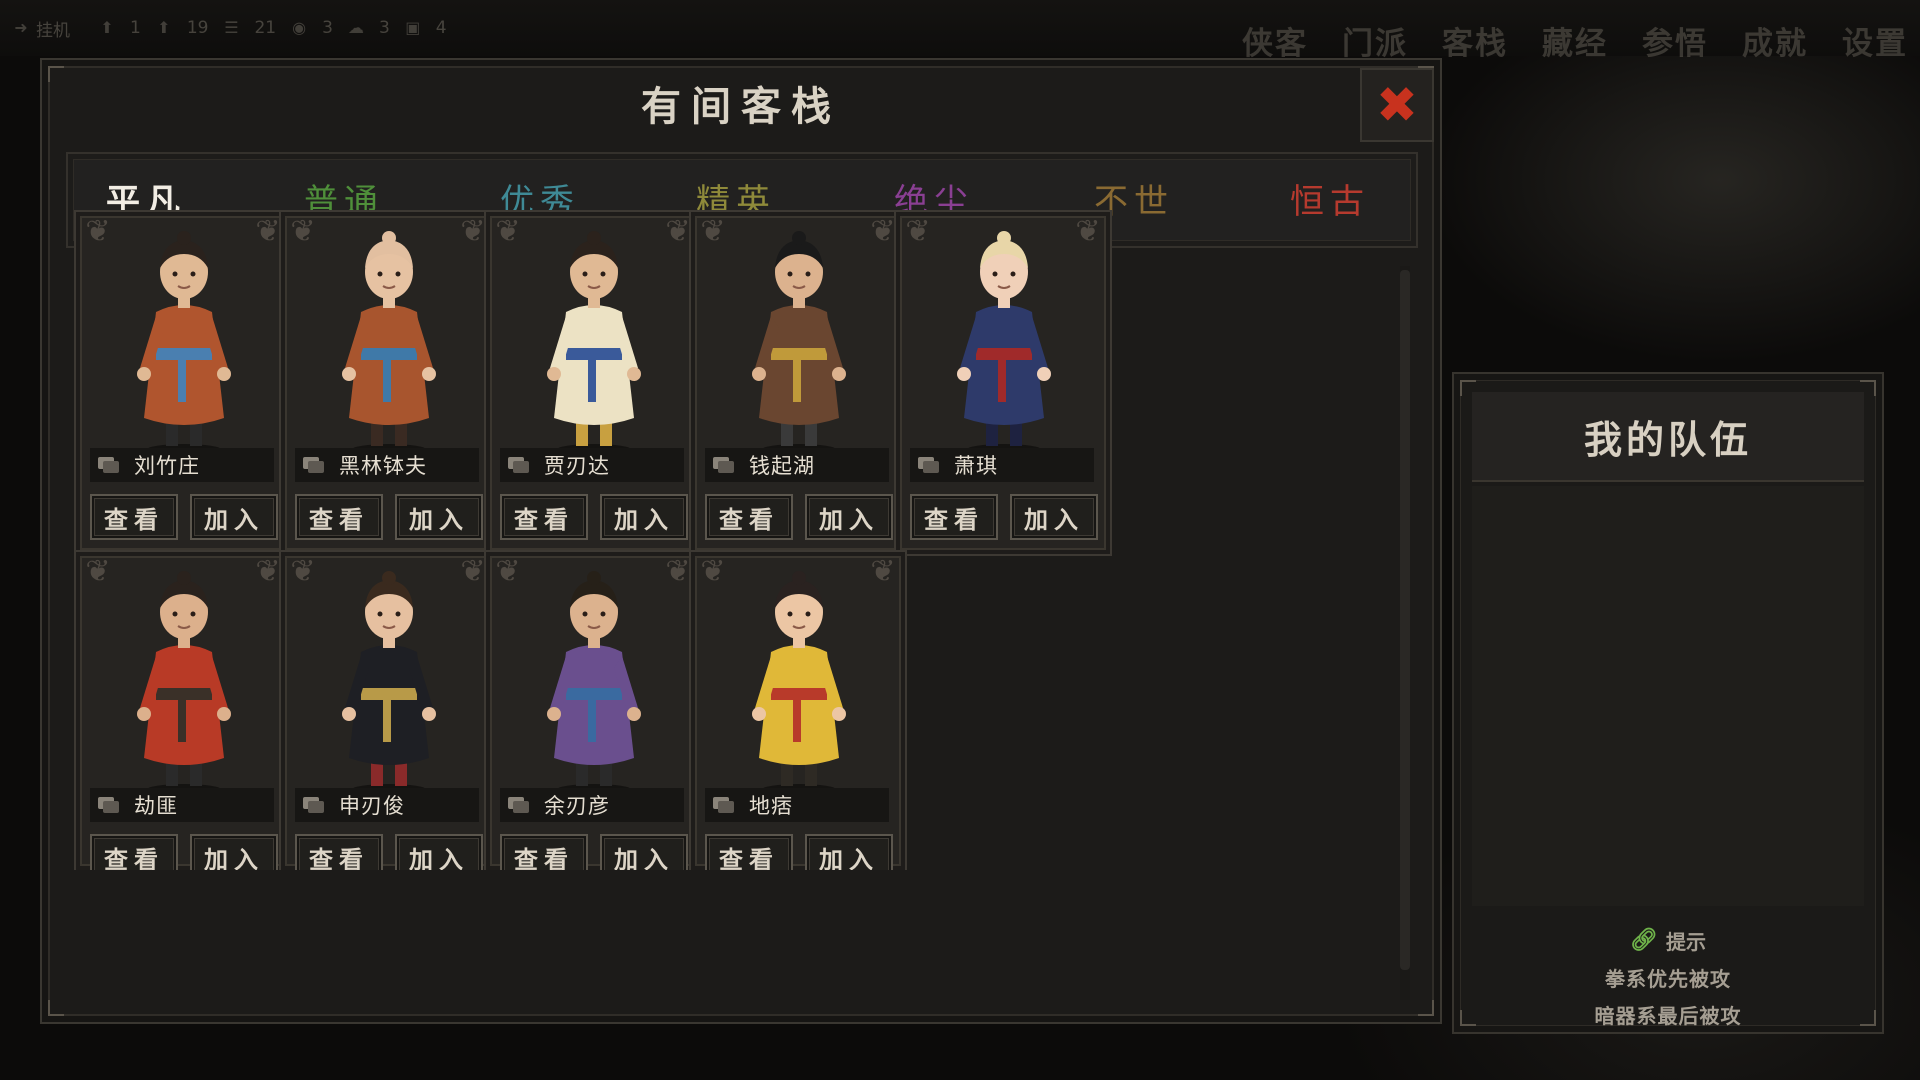 The width and height of the screenshot is (1920, 1080). Describe the element at coordinates (1426, 1008) in the screenshot. I see `panel-corner` at that location.